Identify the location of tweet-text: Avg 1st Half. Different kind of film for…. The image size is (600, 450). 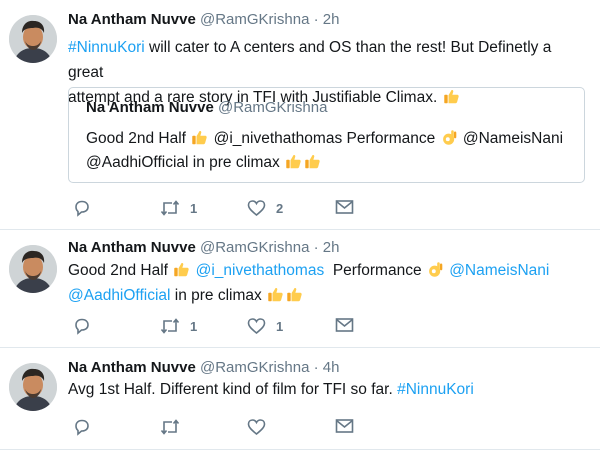
(325, 389).